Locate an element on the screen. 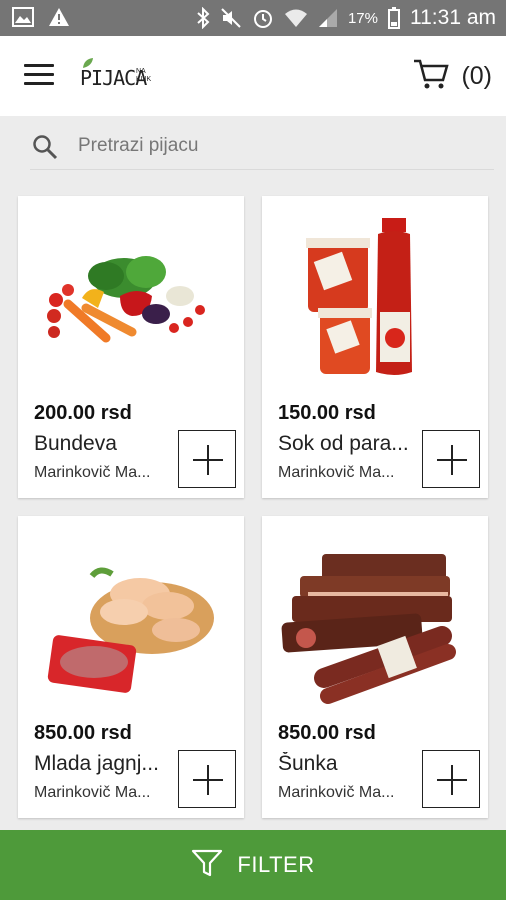  battery-icon is located at coordinates (394, 18).